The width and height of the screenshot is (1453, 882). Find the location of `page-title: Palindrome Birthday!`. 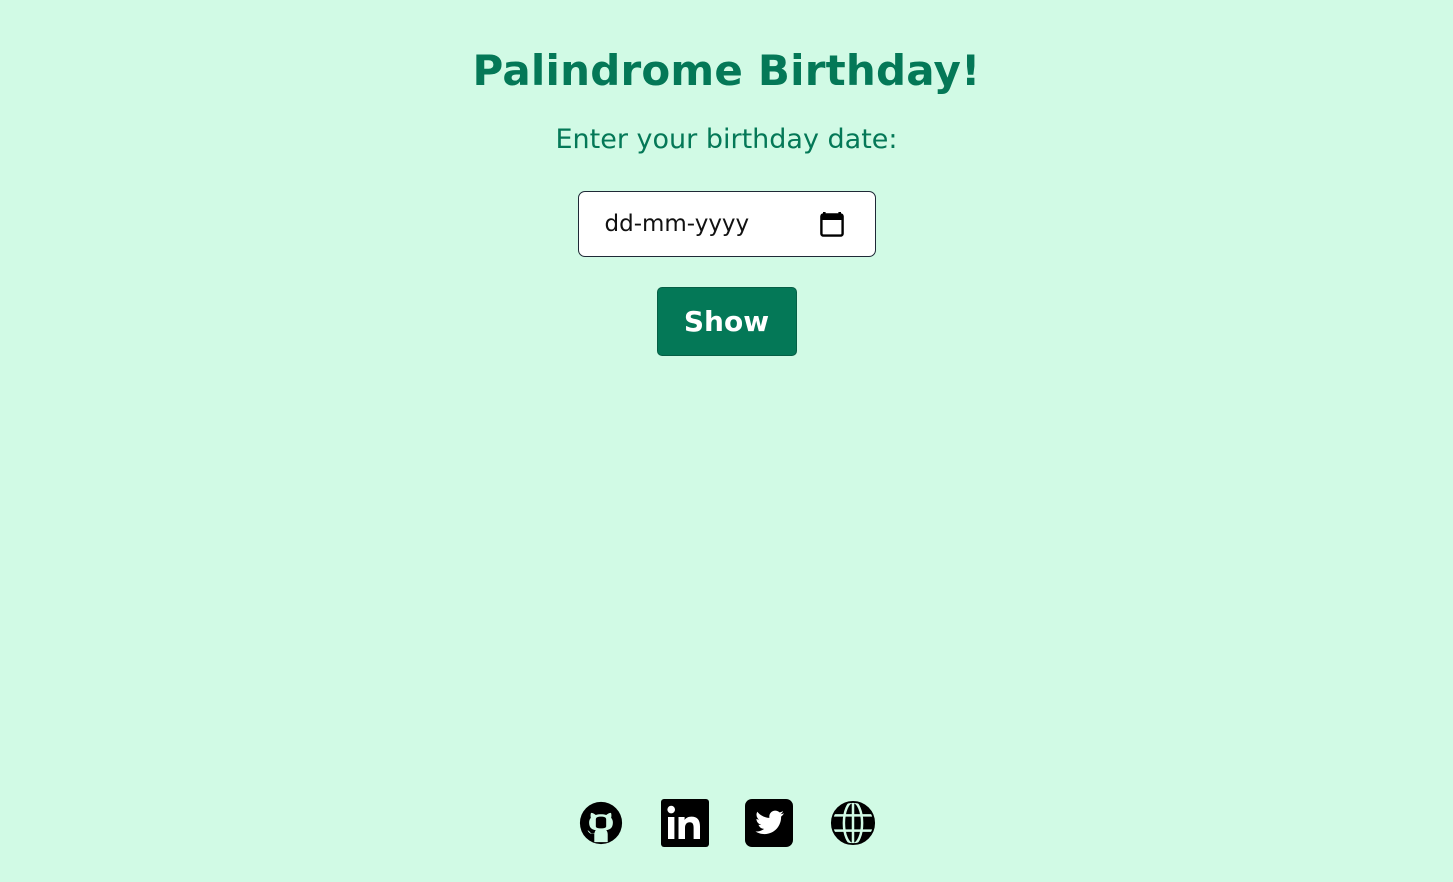

page-title: Palindrome Birthday! is located at coordinates (726, 70).